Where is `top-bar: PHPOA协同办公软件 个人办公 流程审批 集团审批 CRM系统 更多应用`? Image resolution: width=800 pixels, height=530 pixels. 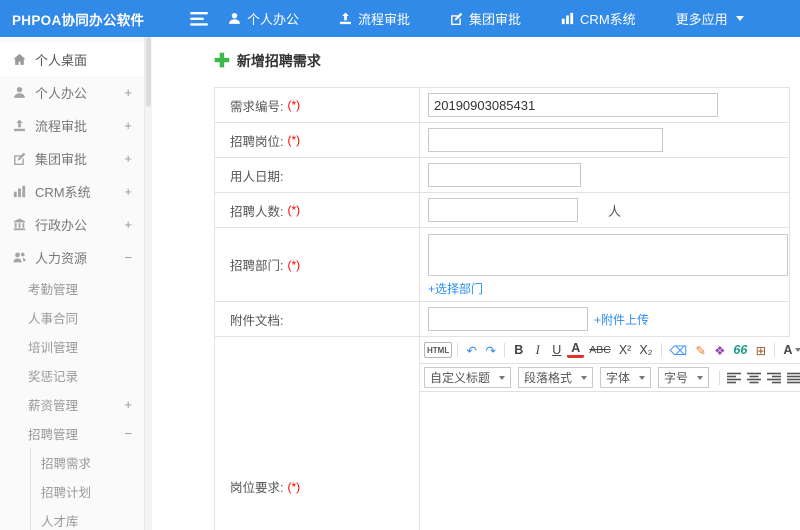 top-bar: PHPOA协同办公软件 个人办公 流程审批 集团审批 CRM系统 更多应用 is located at coordinates (400, 18).